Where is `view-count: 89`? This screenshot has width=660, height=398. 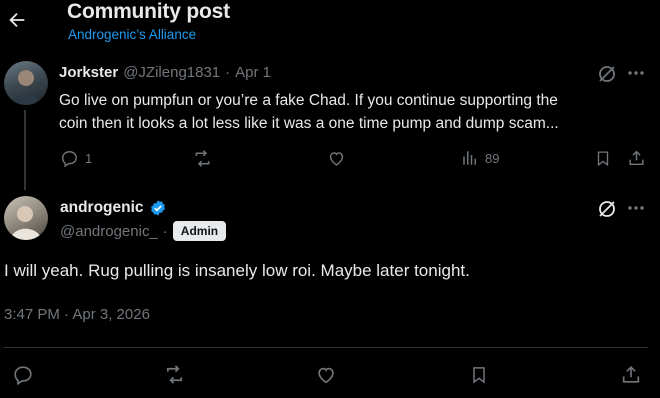
view-count: 89 is located at coordinates (492, 158).